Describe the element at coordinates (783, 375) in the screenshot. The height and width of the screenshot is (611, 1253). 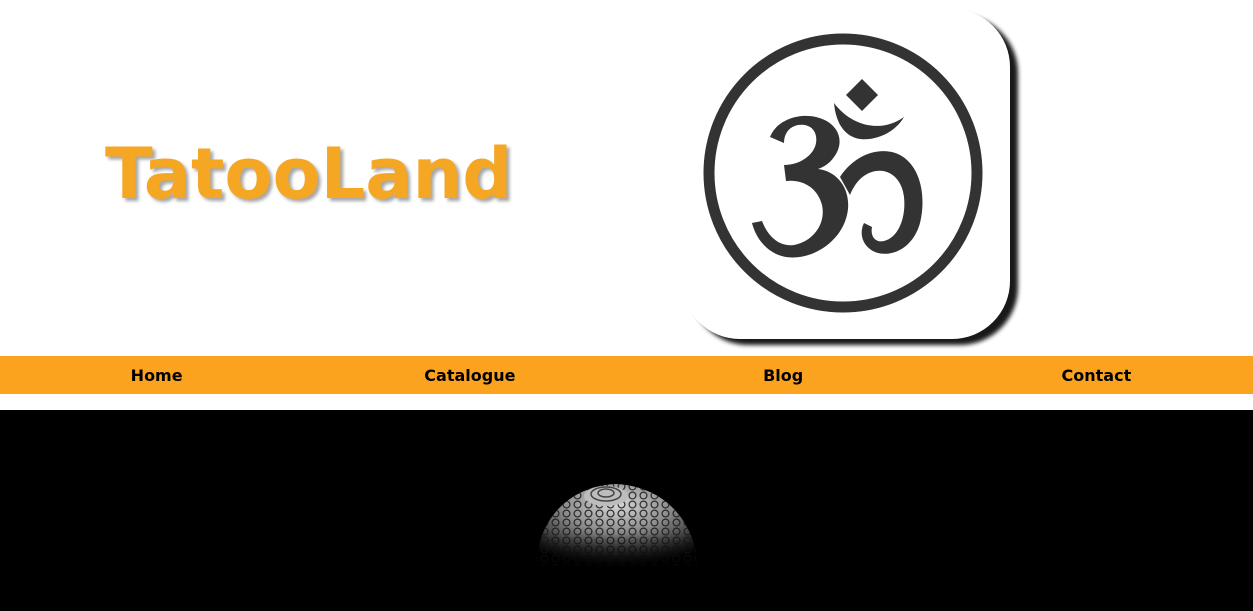
I see `nav-item-blog: Blog` at that location.